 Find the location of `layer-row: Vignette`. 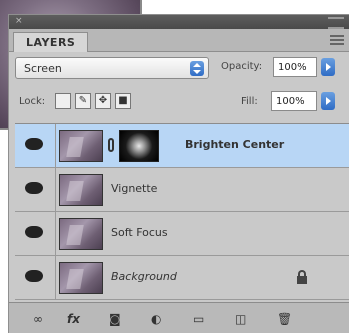

layer-row: Vignette is located at coordinates (182, 190).